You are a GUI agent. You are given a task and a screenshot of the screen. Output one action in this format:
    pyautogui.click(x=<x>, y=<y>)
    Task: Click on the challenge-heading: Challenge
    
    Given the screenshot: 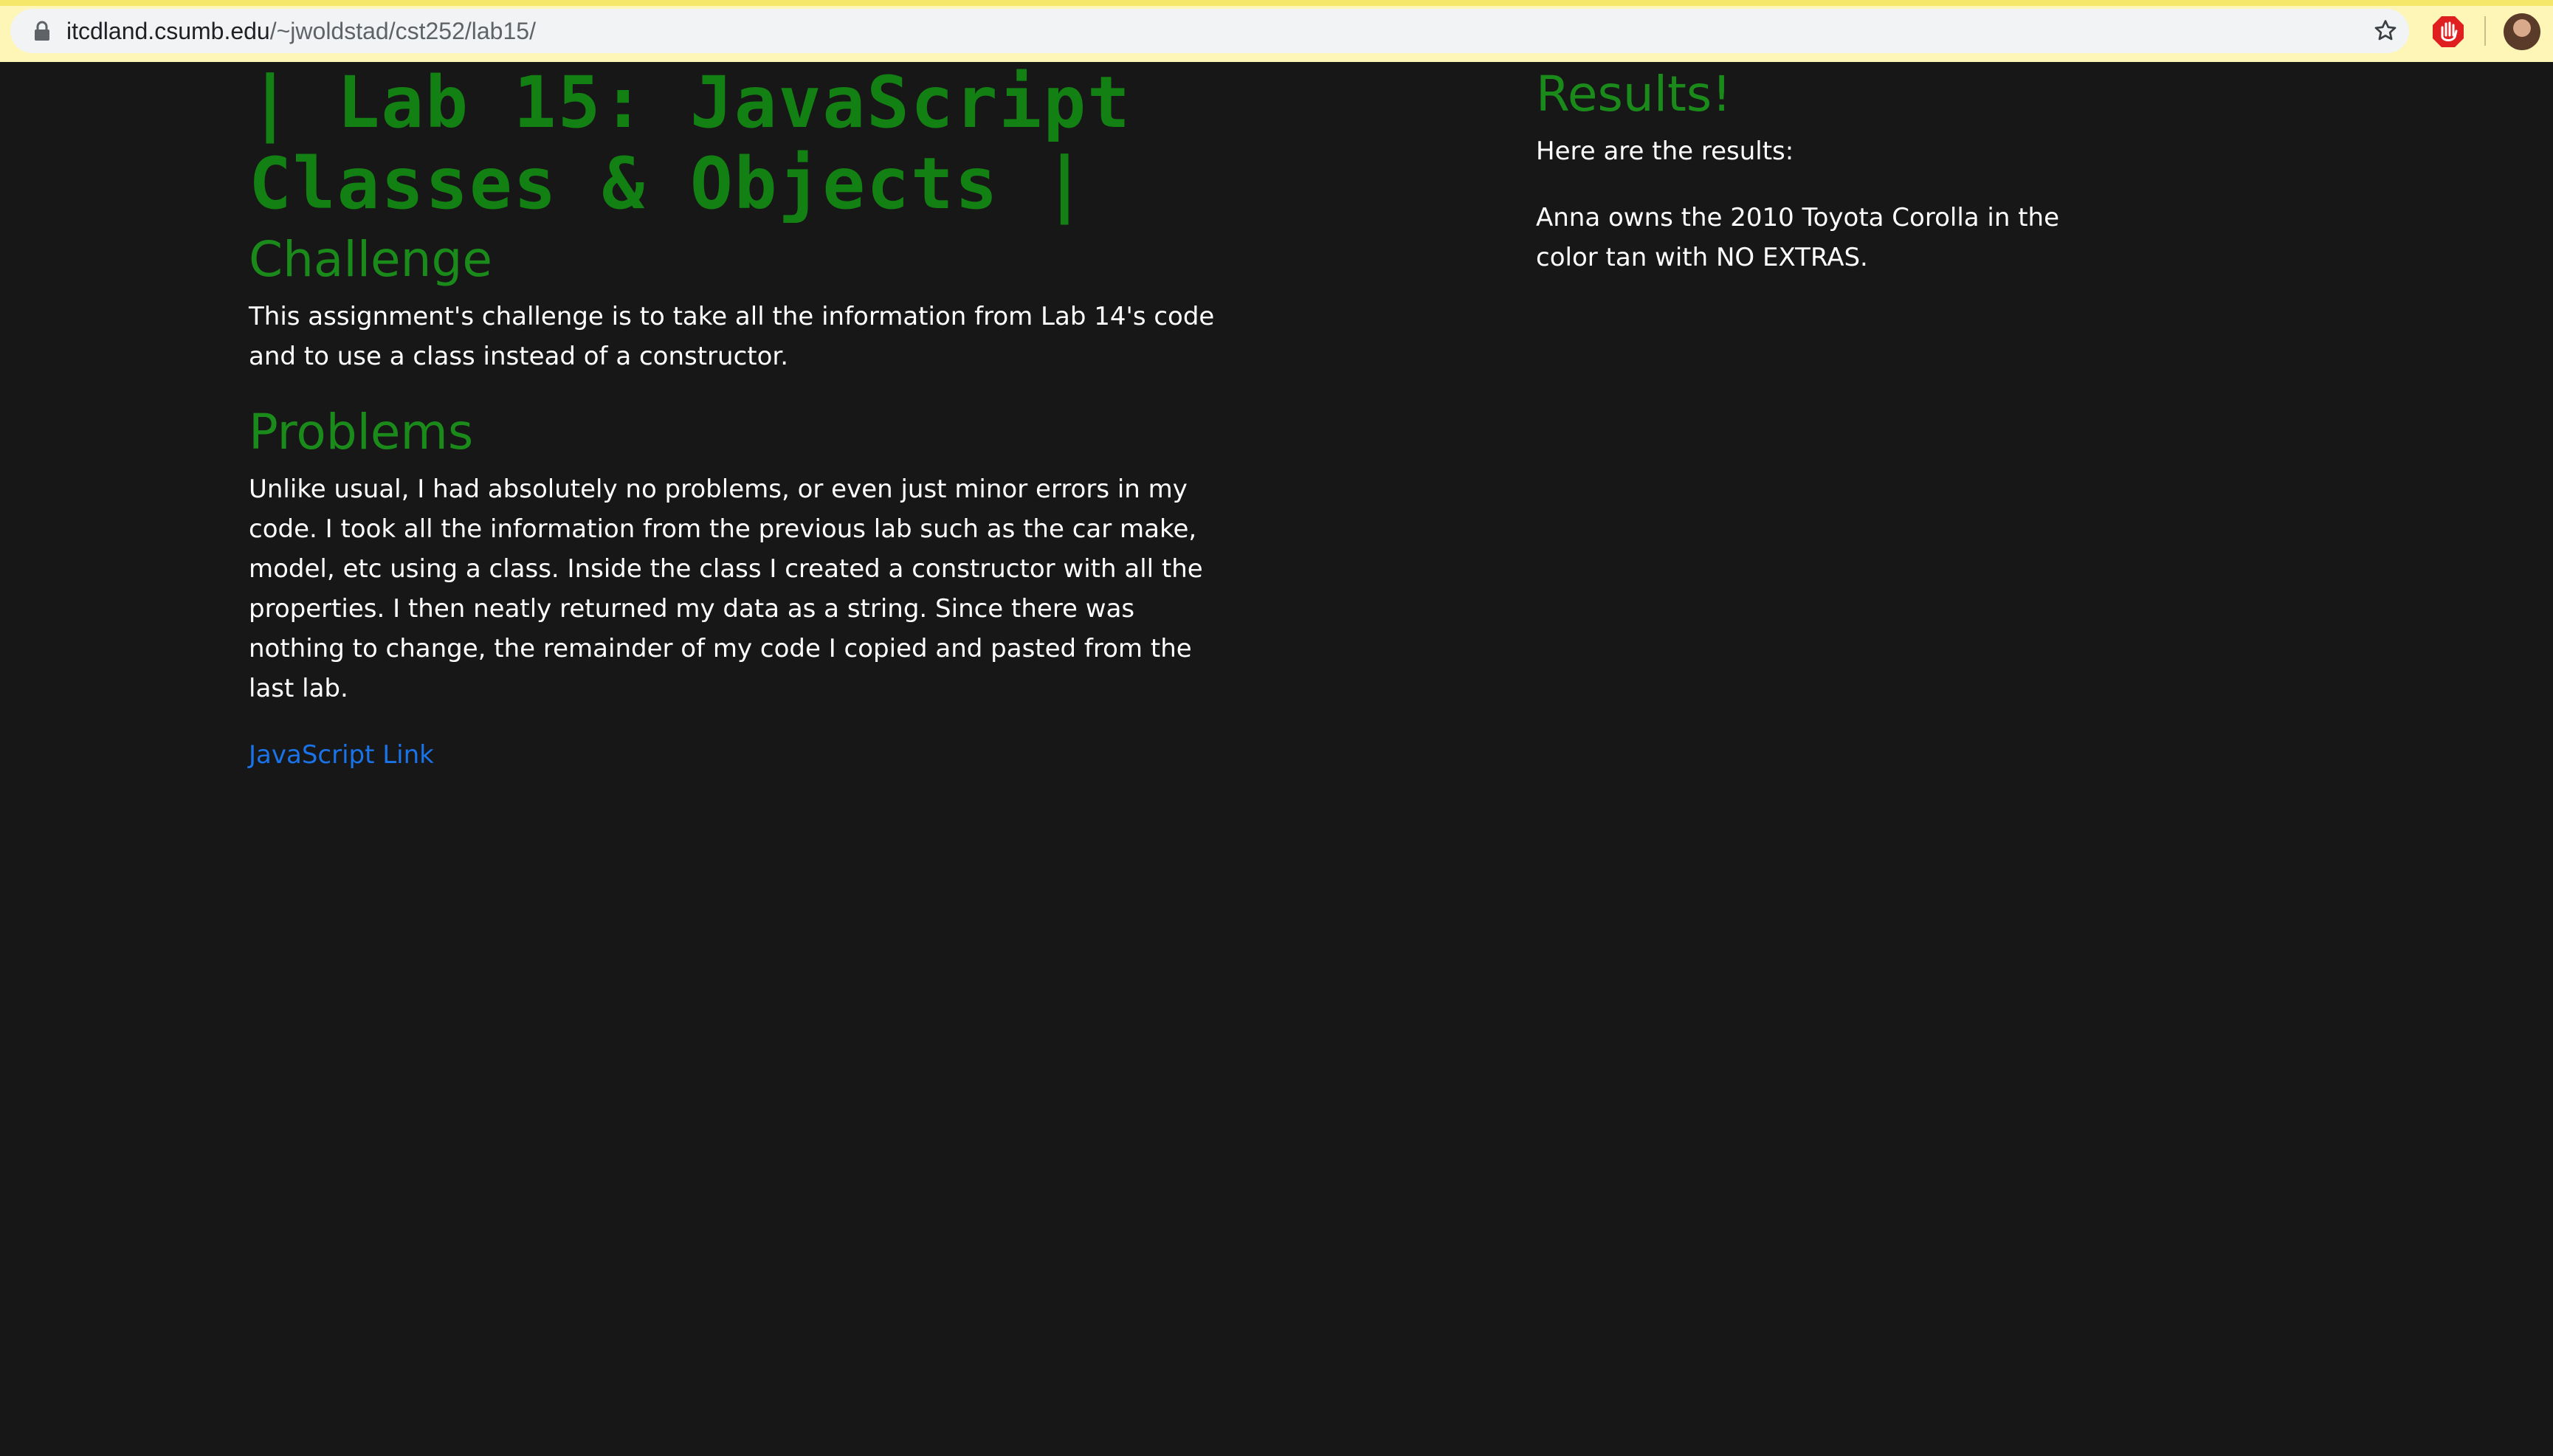 What is the action you would take?
    pyautogui.click(x=370, y=259)
    